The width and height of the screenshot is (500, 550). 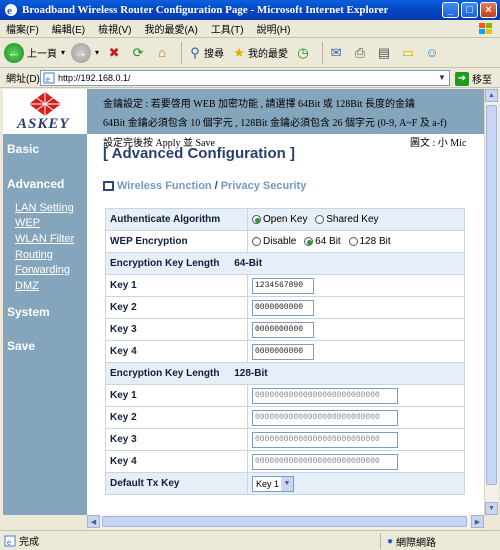 I want to click on key64-3-input: 0000000000, so click(x=283, y=329).